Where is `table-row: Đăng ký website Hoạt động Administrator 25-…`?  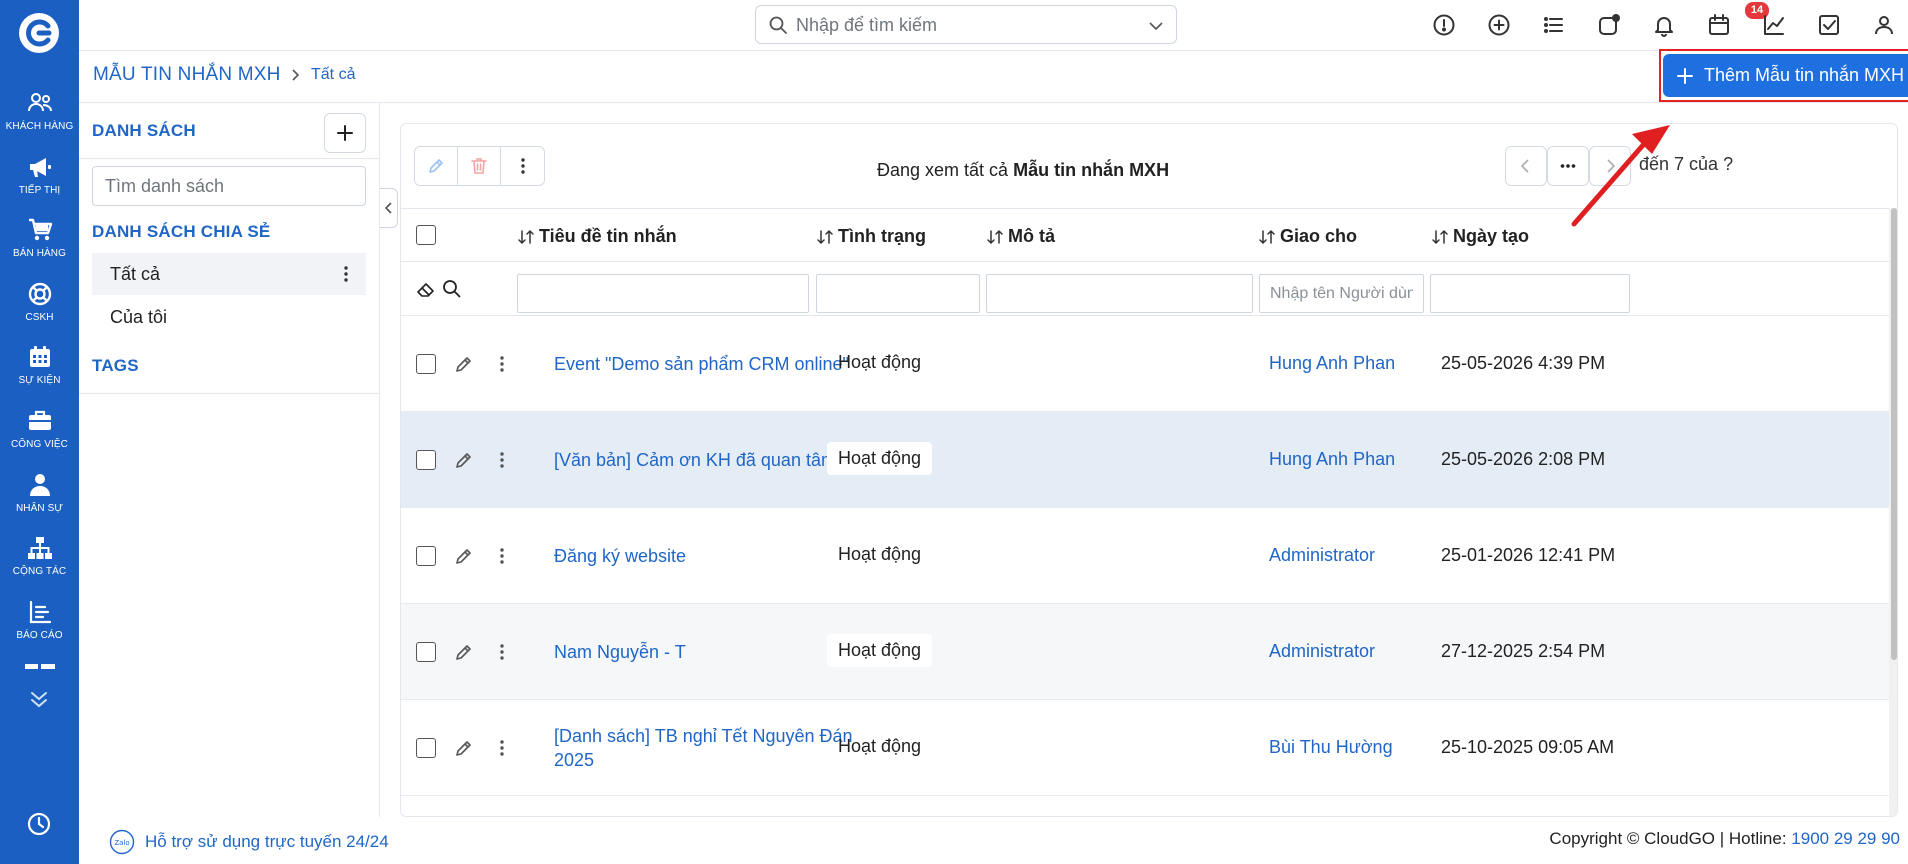 table-row: Đăng ký website Hoạt động Administrator 25-… is located at coordinates (1149, 556).